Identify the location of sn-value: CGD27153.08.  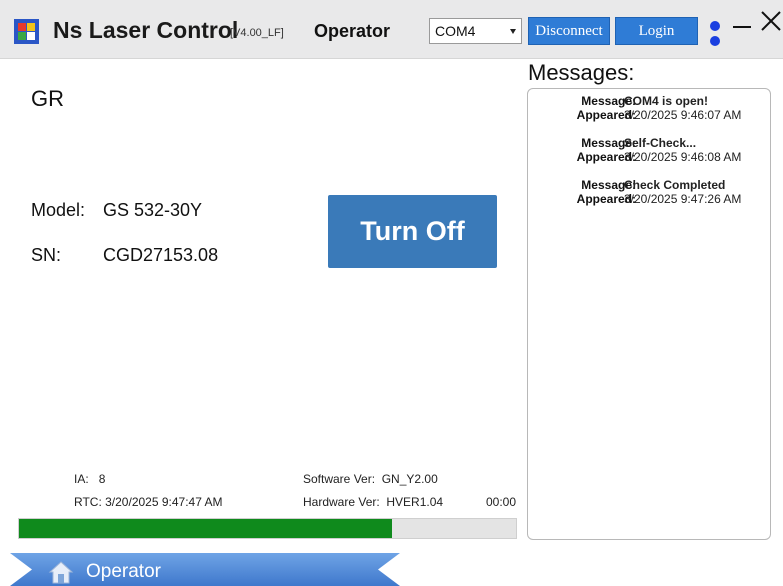
(161, 255).